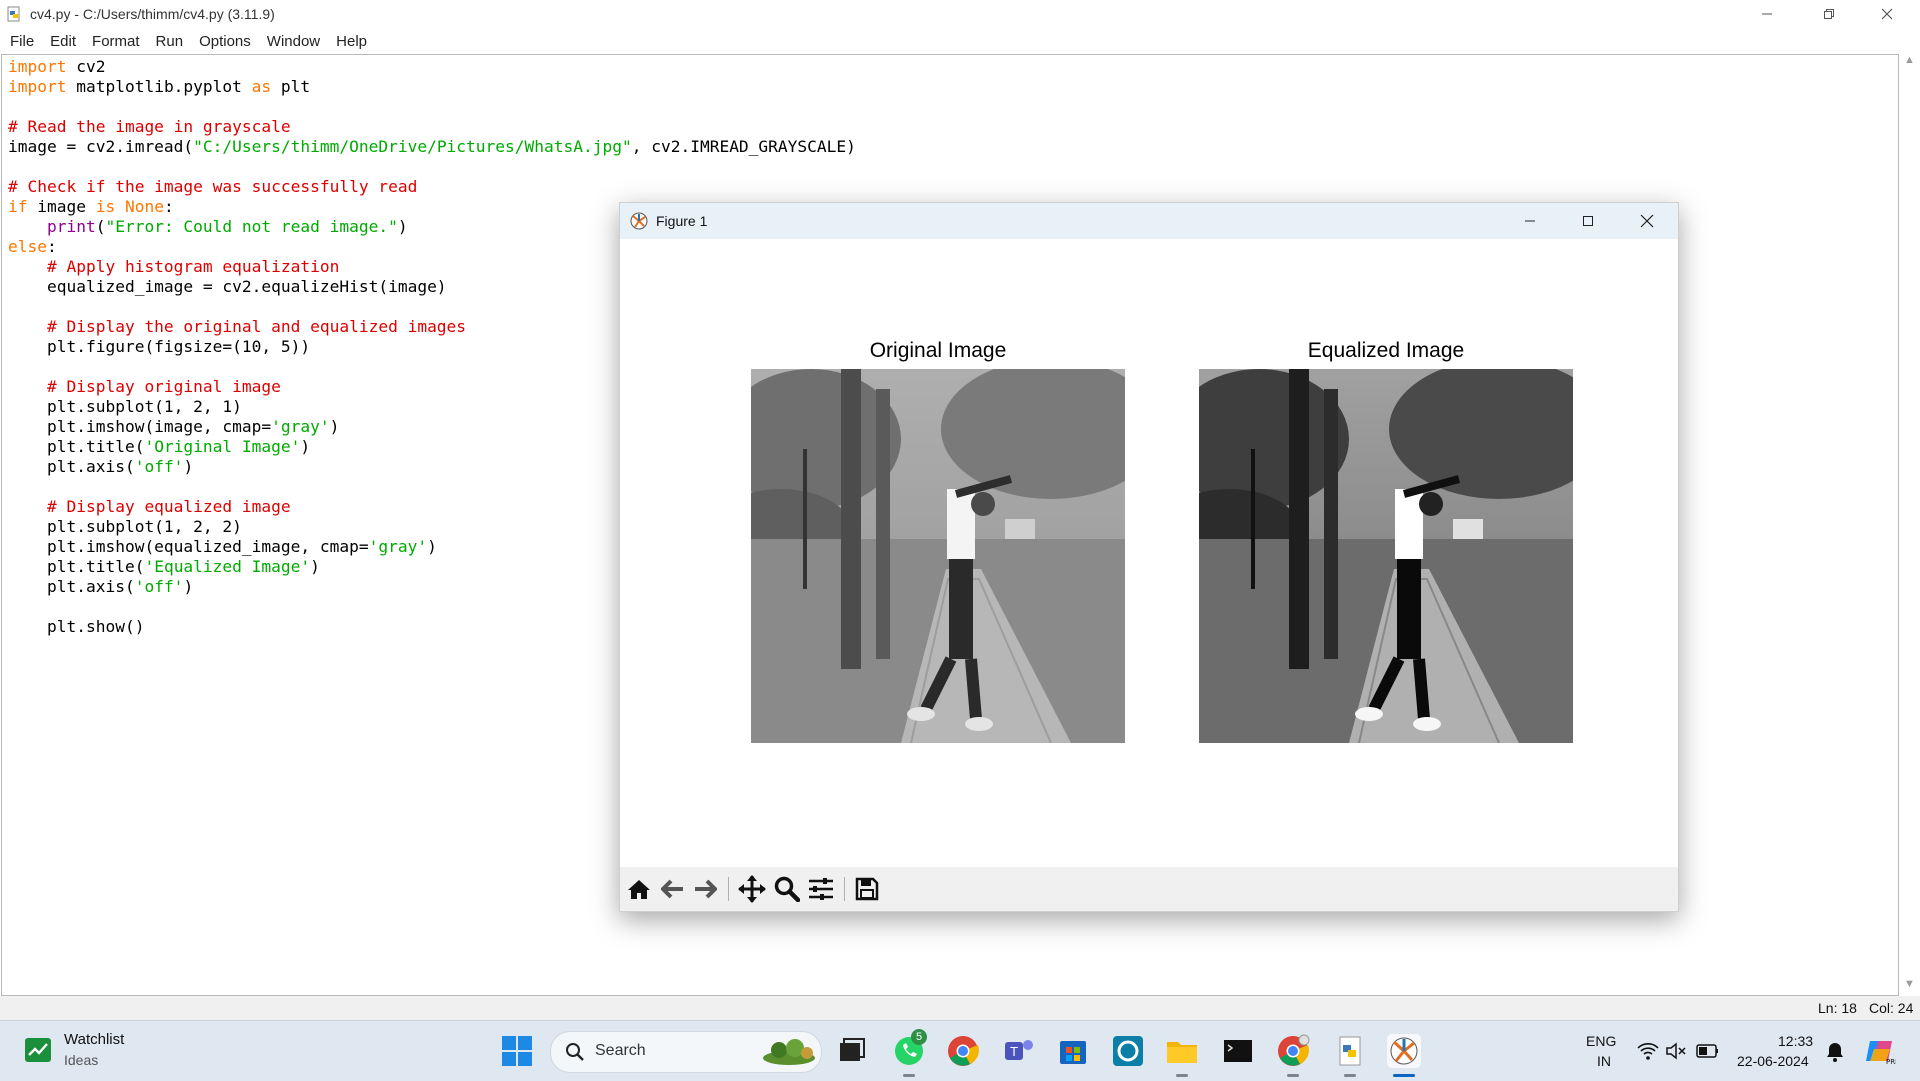 This screenshot has width=1920, height=1081. What do you see at coordinates (432, 87) in the screenshot?
I see `code-line: import matplotlib.pyplot as plt` at bounding box center [432, 87].